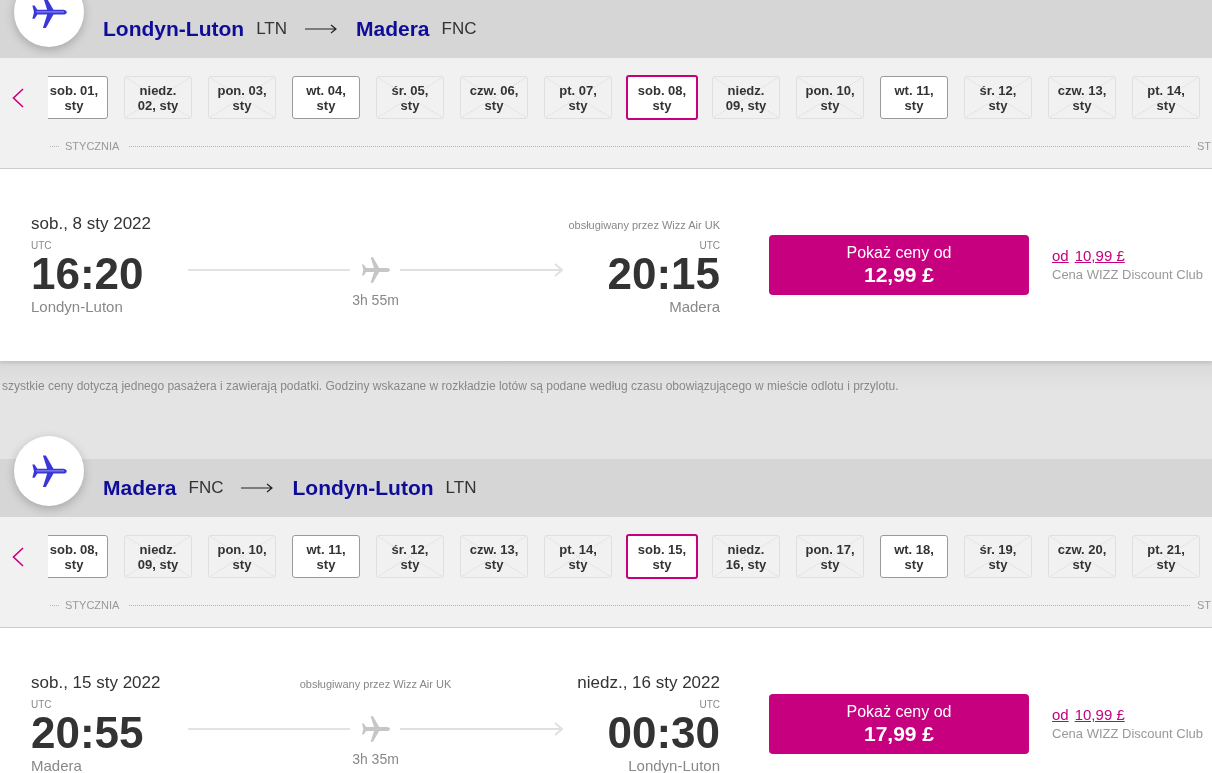 Image resolution: width=1212 pixels, height=773 pixels. I want to click on origin-city: Londyn-Luton, so click(174, 29).